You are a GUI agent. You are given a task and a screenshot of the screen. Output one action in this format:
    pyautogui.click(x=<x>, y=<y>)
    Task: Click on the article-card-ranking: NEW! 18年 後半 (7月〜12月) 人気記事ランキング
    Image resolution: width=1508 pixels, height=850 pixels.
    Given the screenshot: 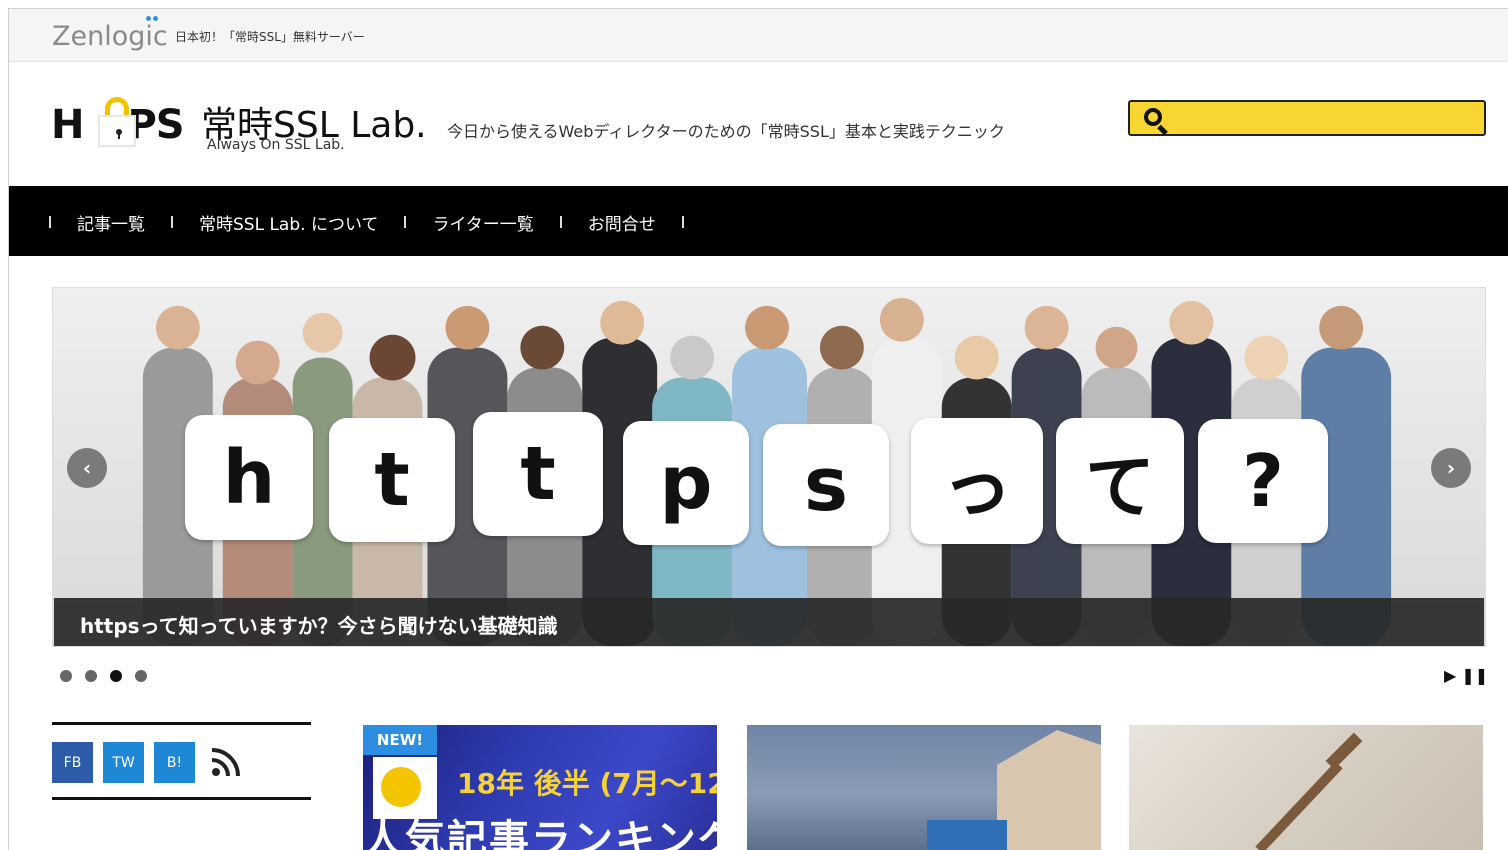 What is the action you would take?
    pyautogui.click(x=540, y=787)
    